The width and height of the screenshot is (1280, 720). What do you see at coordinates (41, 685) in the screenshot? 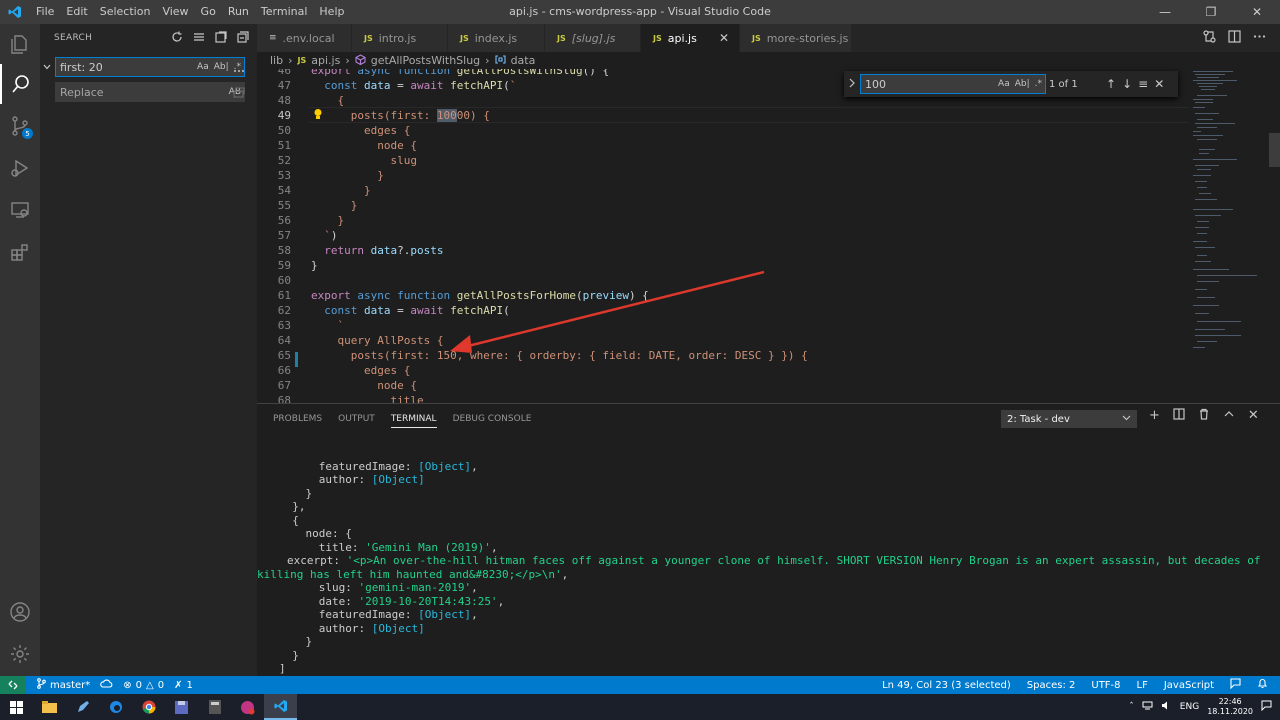
I see `git-branch-icon` at bounding box center [41, 685].